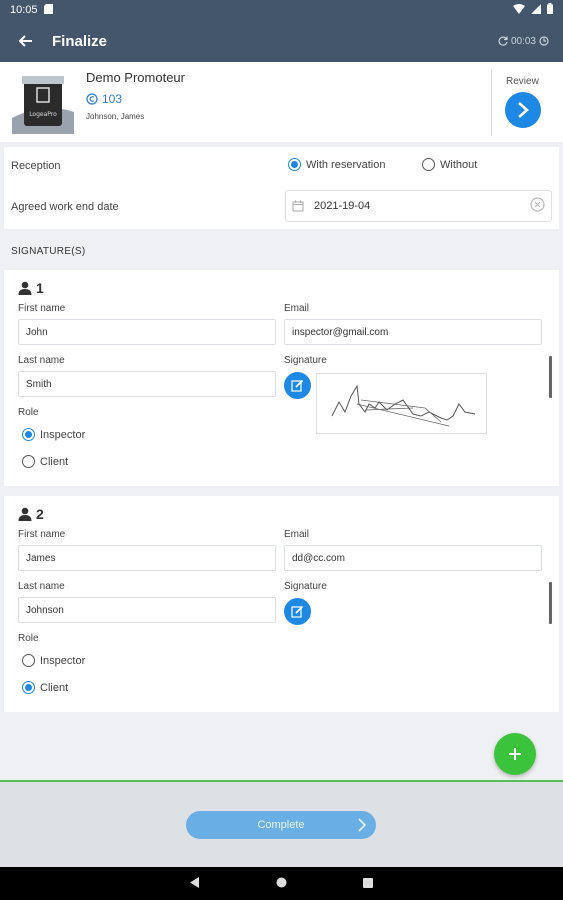 The image size is (563, 900). What do you see at coordinates (40, 514) in the screenshot?
I see `signature-number-value: 2` at bounding box center [40, 514].